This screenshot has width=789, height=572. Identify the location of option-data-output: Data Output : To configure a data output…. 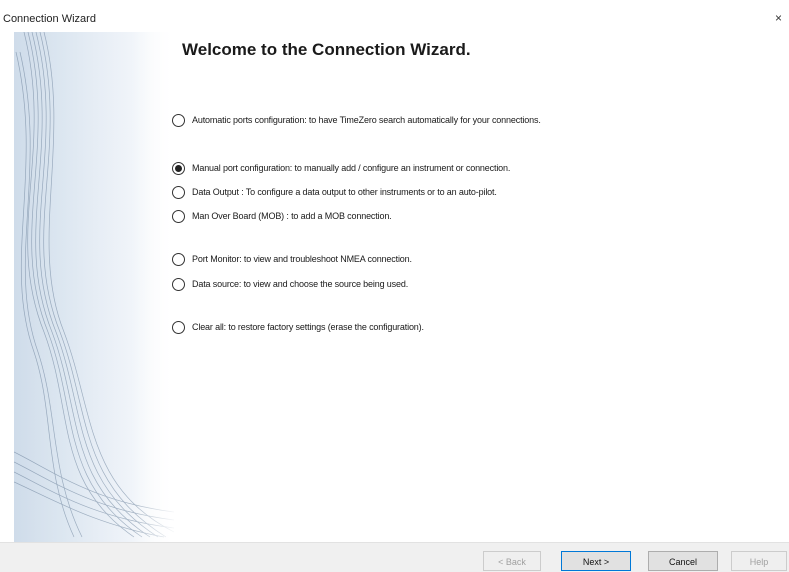
(334, 192).